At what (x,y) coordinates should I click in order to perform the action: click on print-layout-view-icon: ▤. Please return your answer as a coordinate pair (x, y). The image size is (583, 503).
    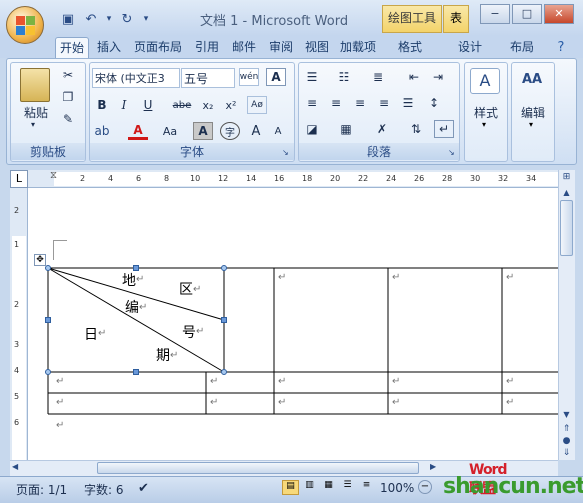
    Looking at the image, I should click on (290, 487).